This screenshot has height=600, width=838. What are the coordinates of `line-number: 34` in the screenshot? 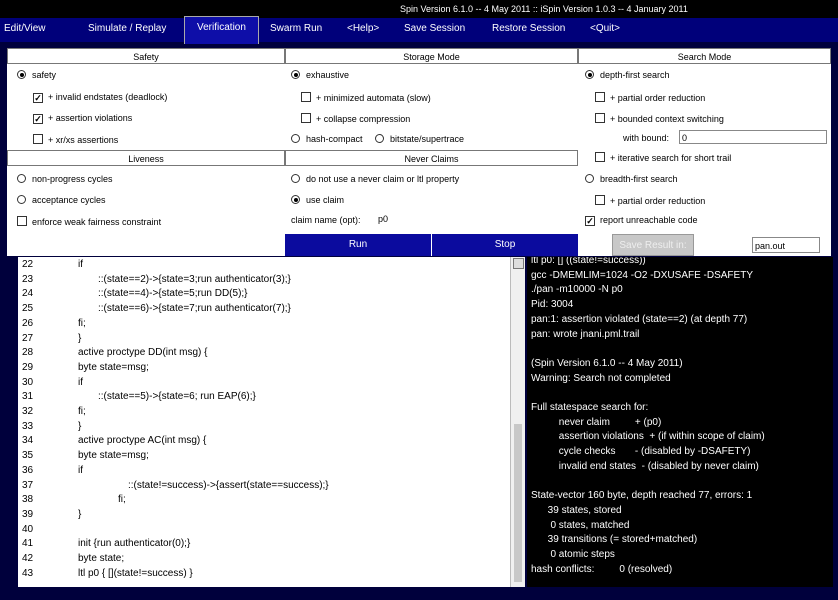 It's located at (28, 441).